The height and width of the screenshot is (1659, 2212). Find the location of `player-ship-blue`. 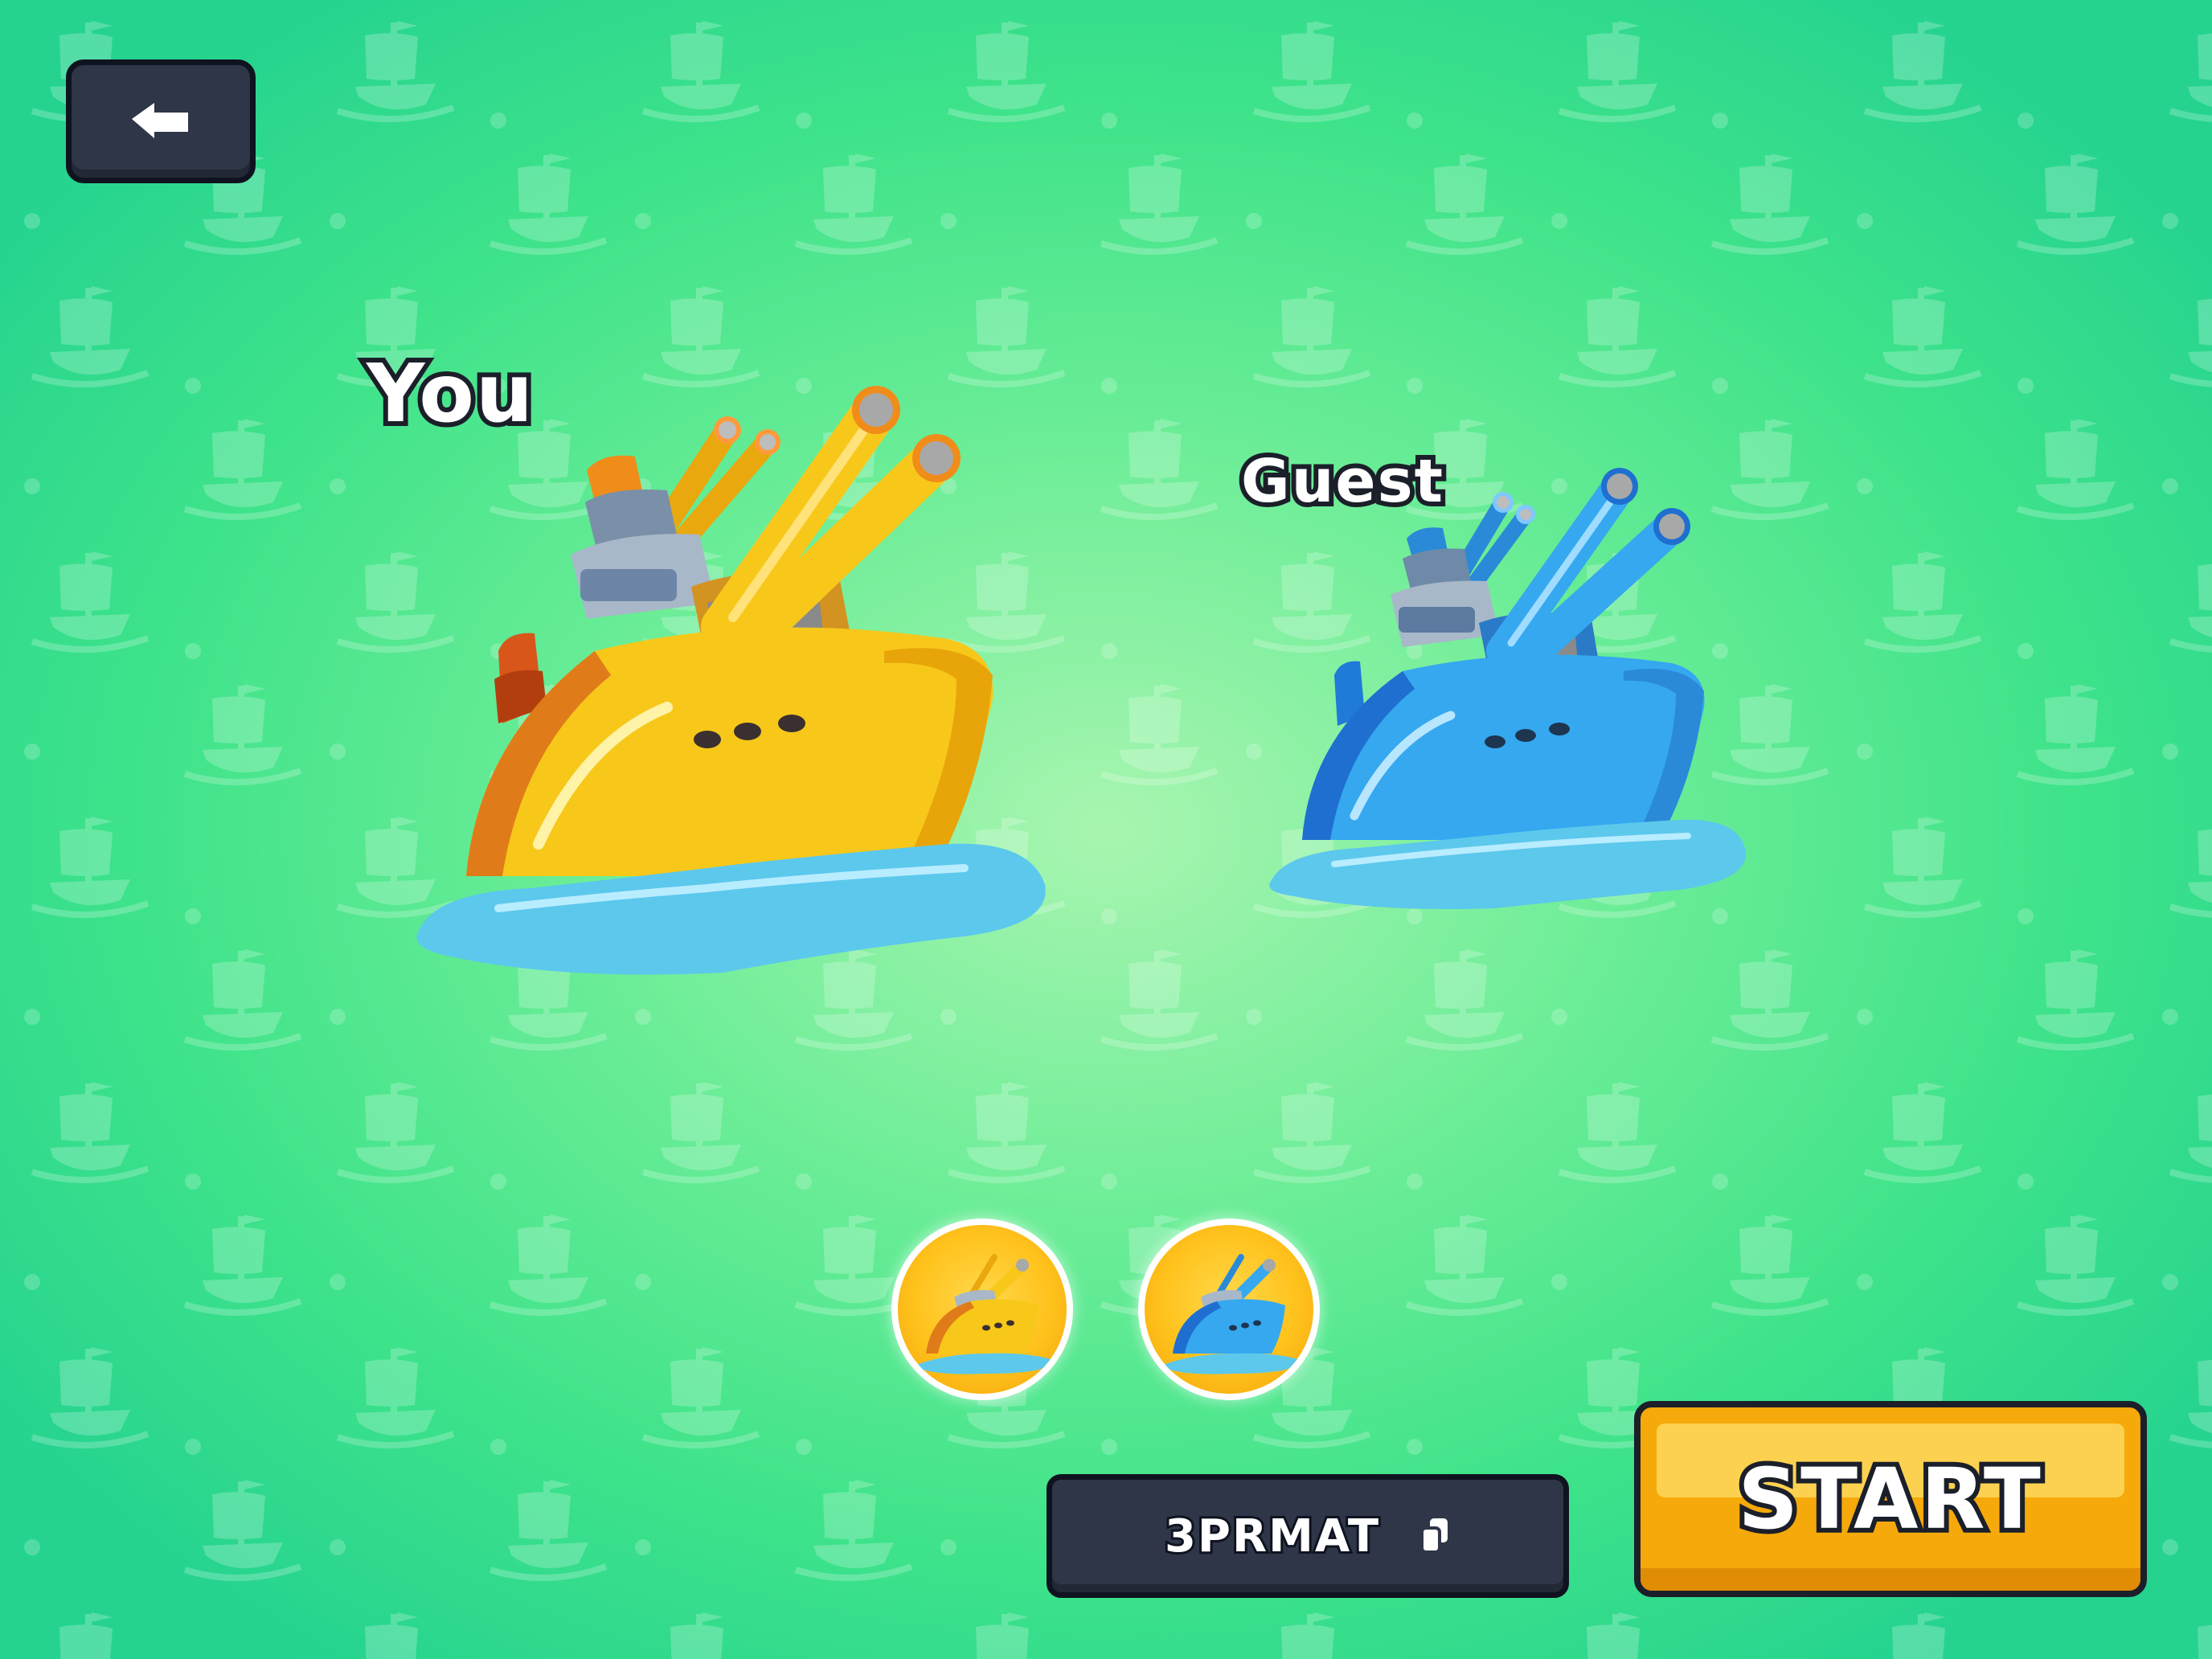

player-ship-blue is located at coordinates (1508, 688).